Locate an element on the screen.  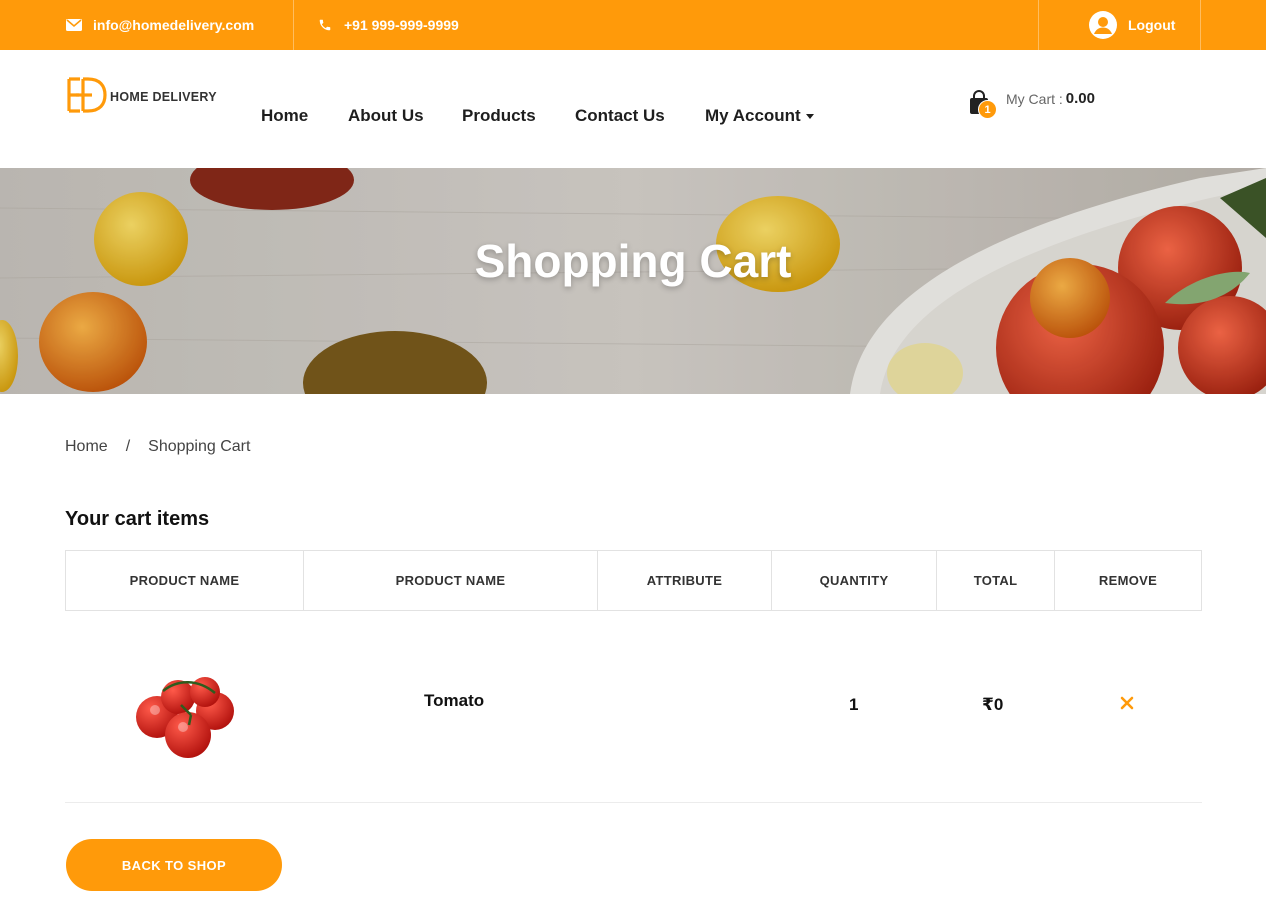
tomato-image is located at coordinates (185, 717).